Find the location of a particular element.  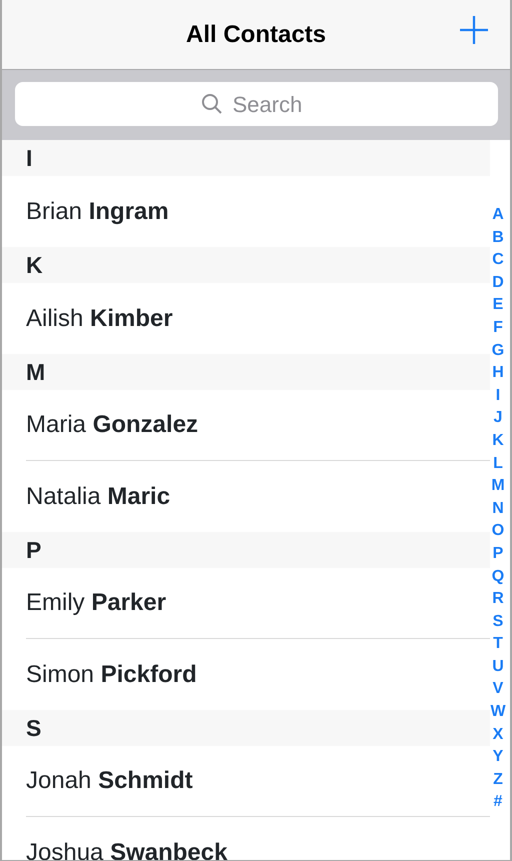

index-letter: R is located at coordinates (498, 599).